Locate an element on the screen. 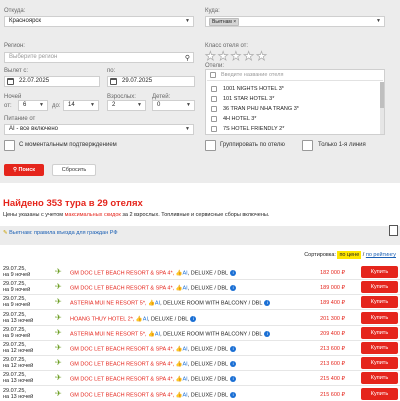 This screenshot has width=400, height=401. to-country-tag-label: Вьетнам is located at coordinates (222, 22).